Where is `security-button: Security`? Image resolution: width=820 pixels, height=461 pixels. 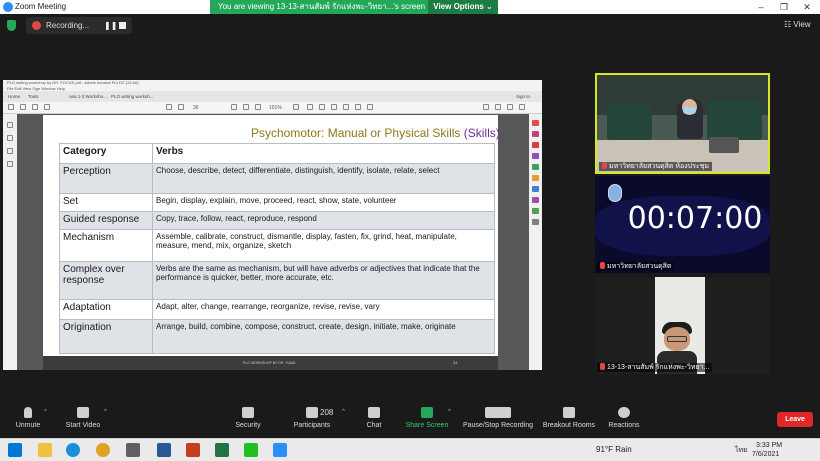 security-button: Security is located at coordinates (248, 418).